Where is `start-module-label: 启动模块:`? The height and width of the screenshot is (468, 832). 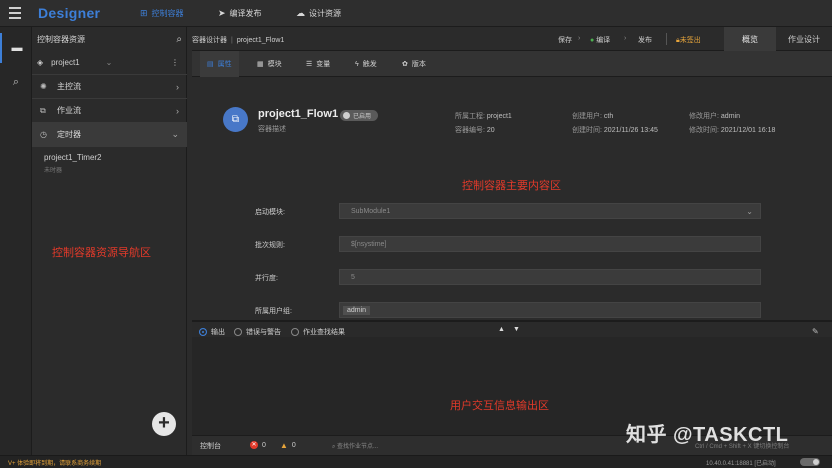
start-module-label: 启动模块: is located at coordinates (270, 212).